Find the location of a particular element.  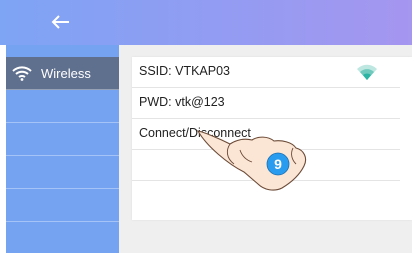

sidebar-item-label: Wireless is located at coordinates (66, 73).